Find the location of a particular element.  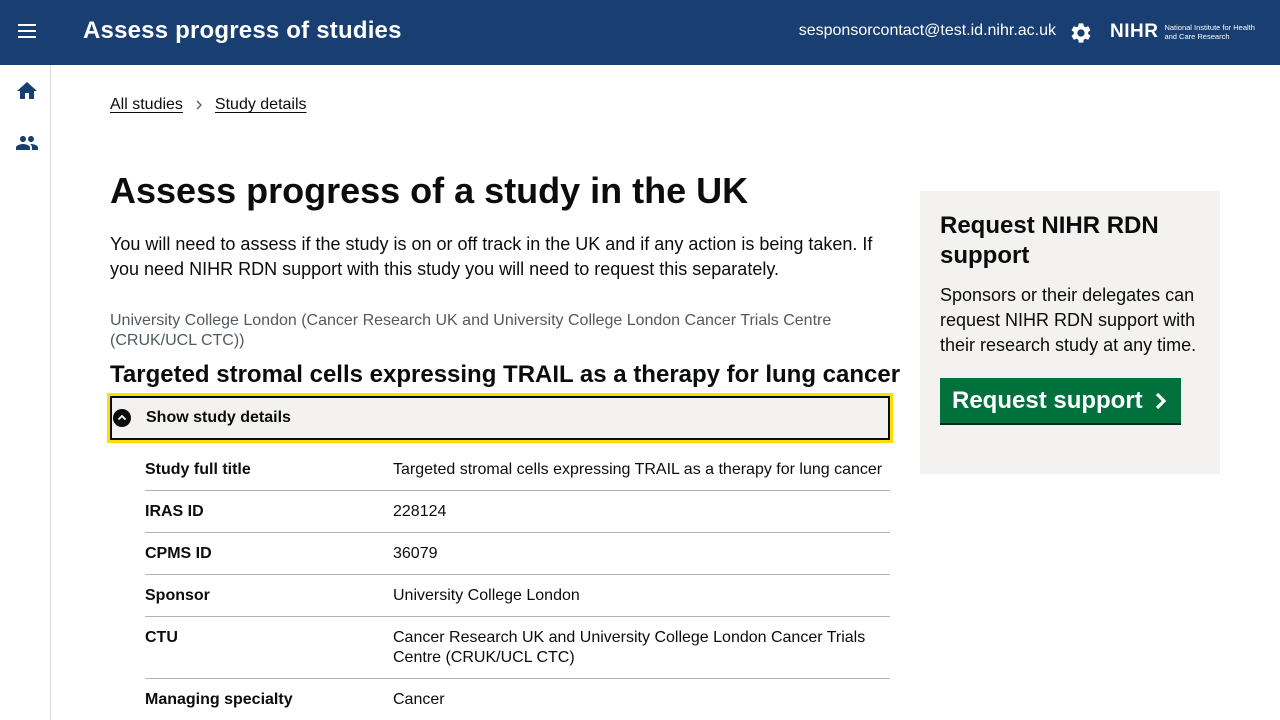

sidebar is located at coordinates (25, 392).